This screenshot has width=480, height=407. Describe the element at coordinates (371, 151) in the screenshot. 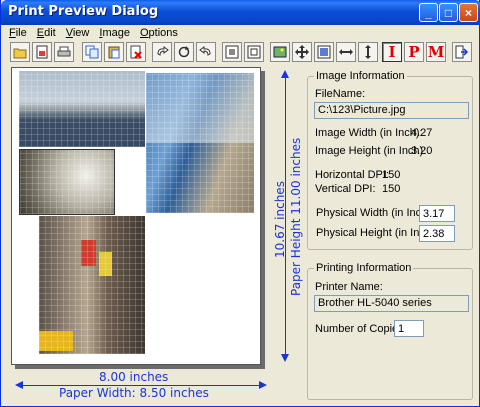

I see `image-height-label: Image Height (in Inch):` at that location.